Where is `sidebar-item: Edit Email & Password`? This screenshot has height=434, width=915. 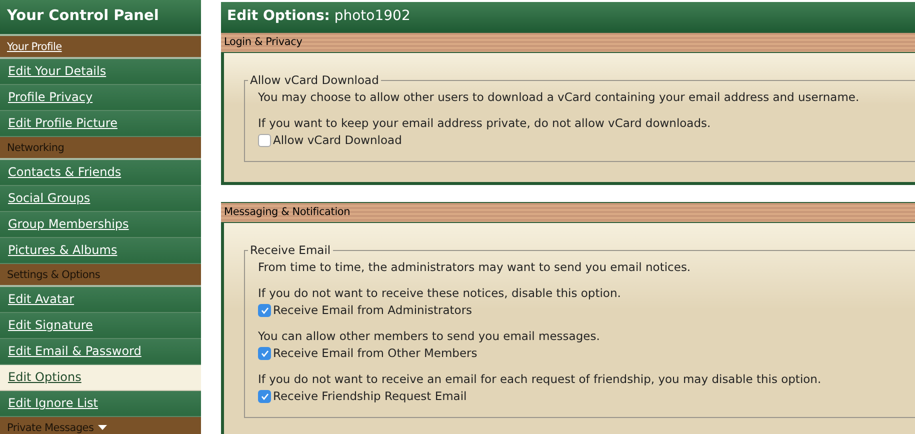 sidebar-item: Edit Email & Password is located at coordinates (100, 352).